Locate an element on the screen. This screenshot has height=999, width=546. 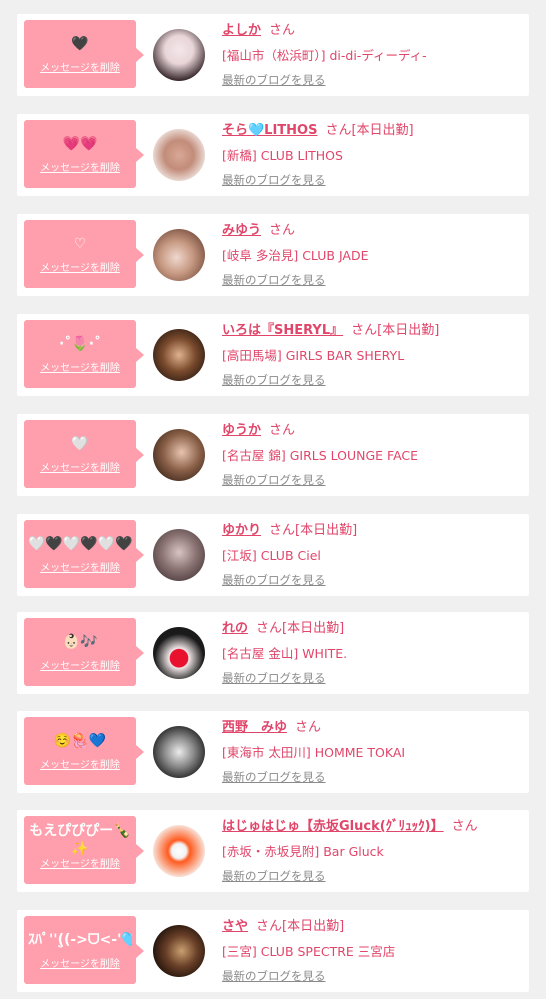
cast-name-link: いろは『SHERYL』 is located at coordinates (282, 330).